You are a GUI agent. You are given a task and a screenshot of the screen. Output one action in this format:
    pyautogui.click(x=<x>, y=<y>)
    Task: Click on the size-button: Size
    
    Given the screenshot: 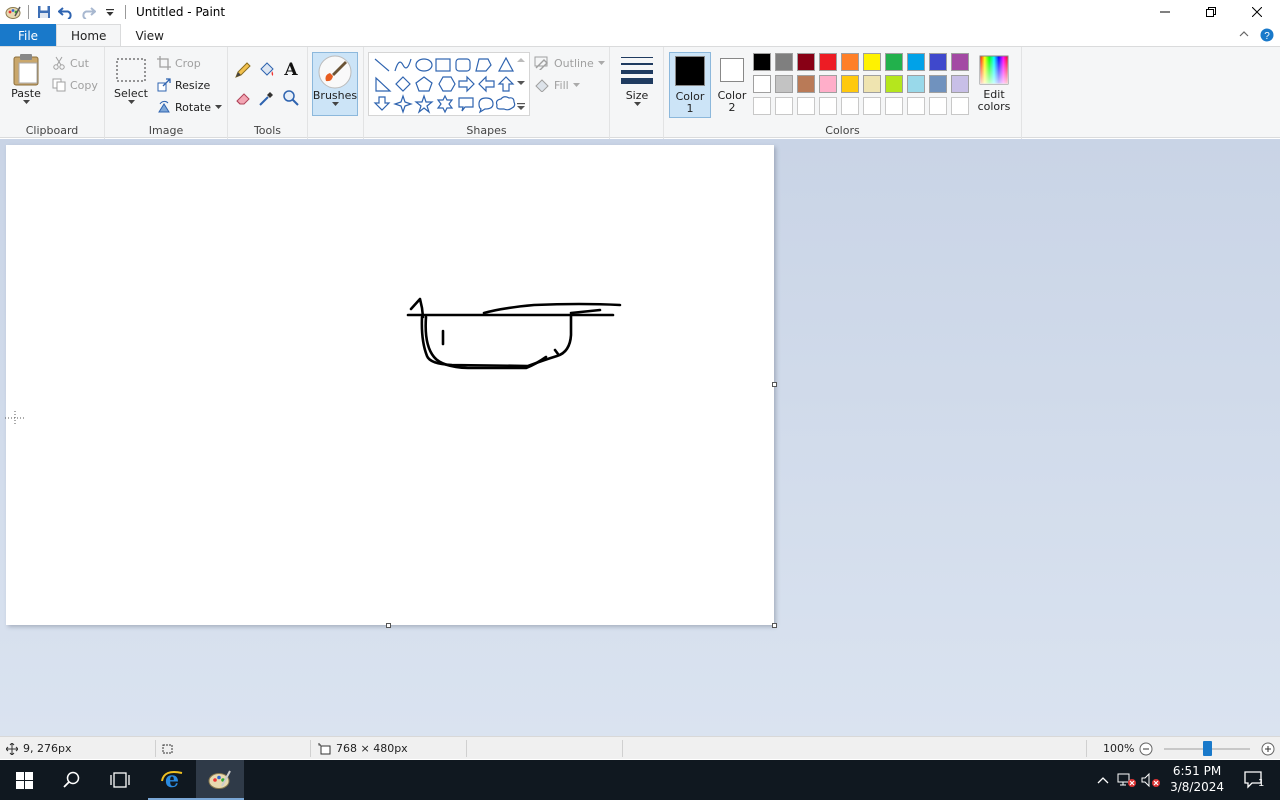 What is the action you would take?
    pyautogui.click(x=637, y=81)
    